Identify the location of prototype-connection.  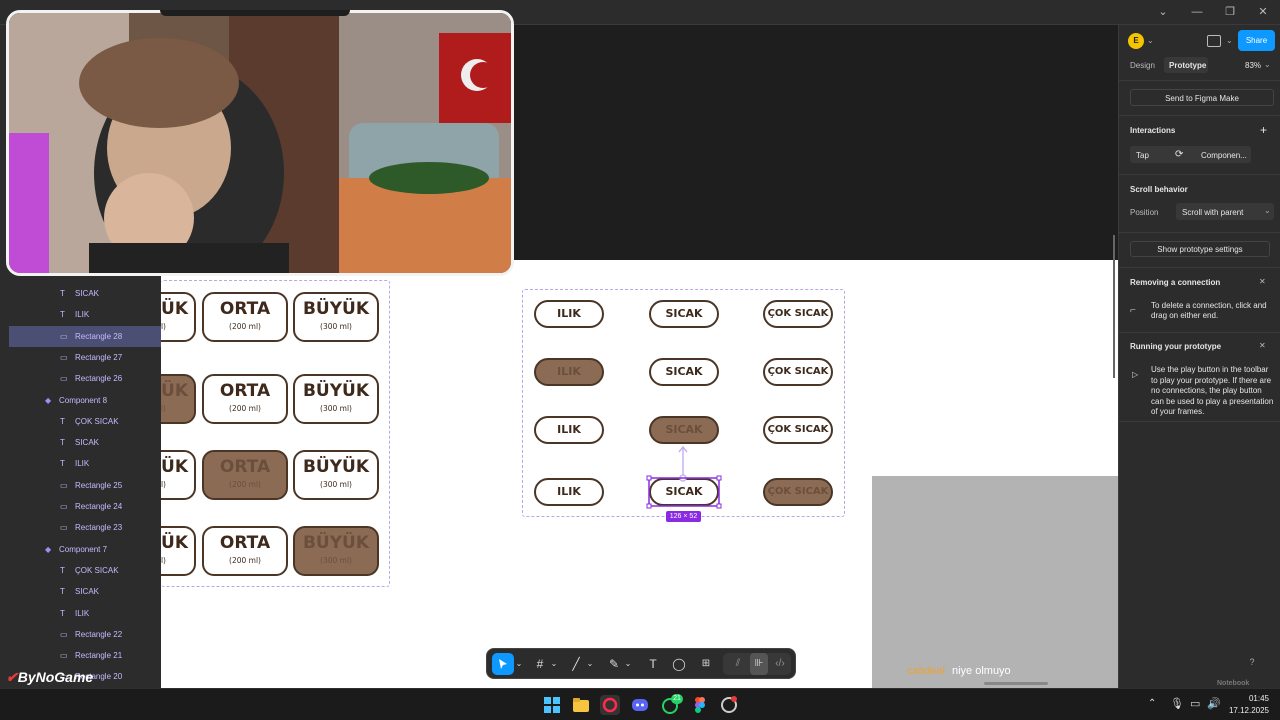
(685, 480).